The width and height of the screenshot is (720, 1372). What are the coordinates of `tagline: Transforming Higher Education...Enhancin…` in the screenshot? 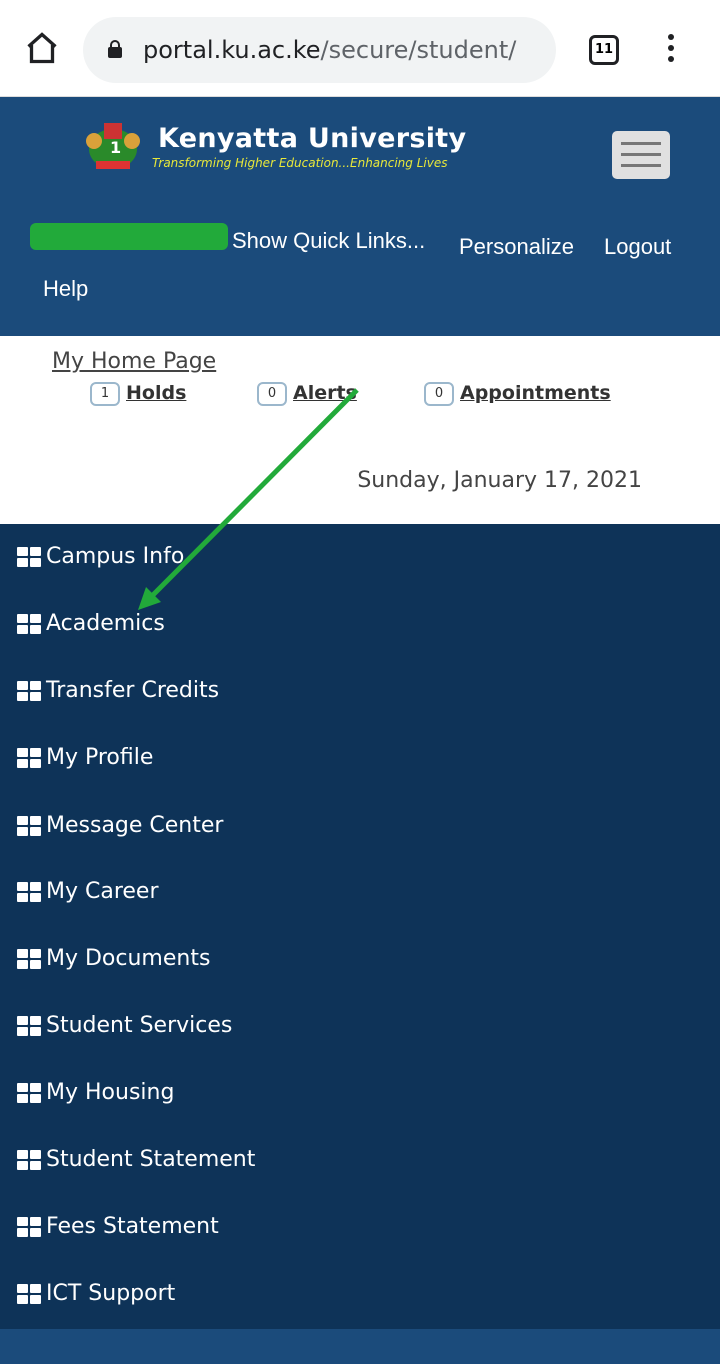 It's located at (300, 163).